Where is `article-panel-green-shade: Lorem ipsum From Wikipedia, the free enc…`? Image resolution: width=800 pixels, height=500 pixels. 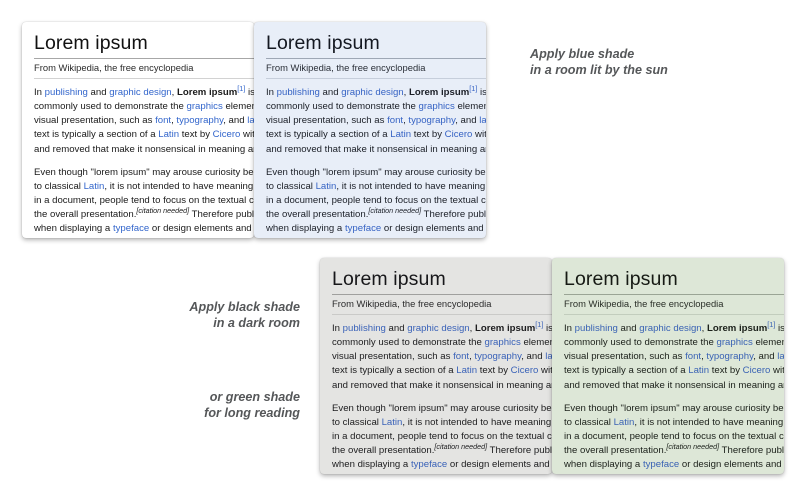 article-panel-green-shade: Lorem ipsum From Wikipedia, the free enc… is located at coordinates (668, 366).